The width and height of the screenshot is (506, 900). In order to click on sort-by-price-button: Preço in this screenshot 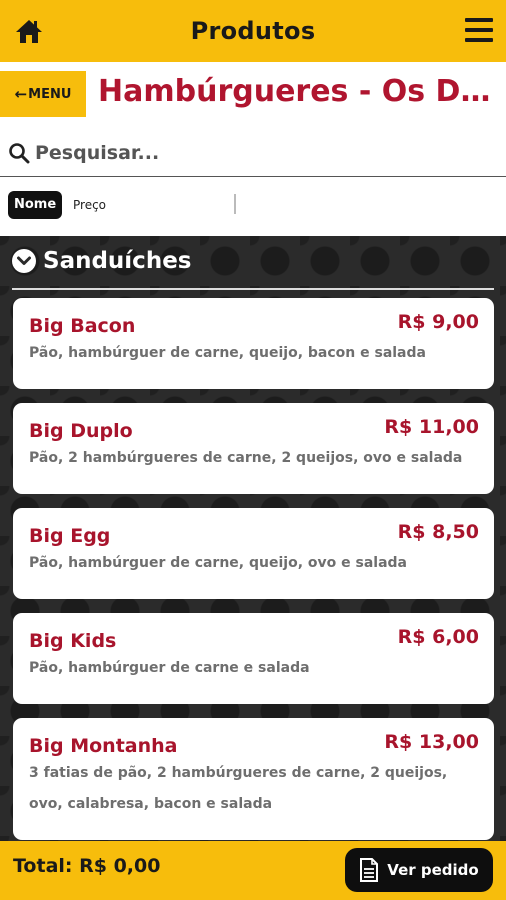, I will do `click(89, 205)`.